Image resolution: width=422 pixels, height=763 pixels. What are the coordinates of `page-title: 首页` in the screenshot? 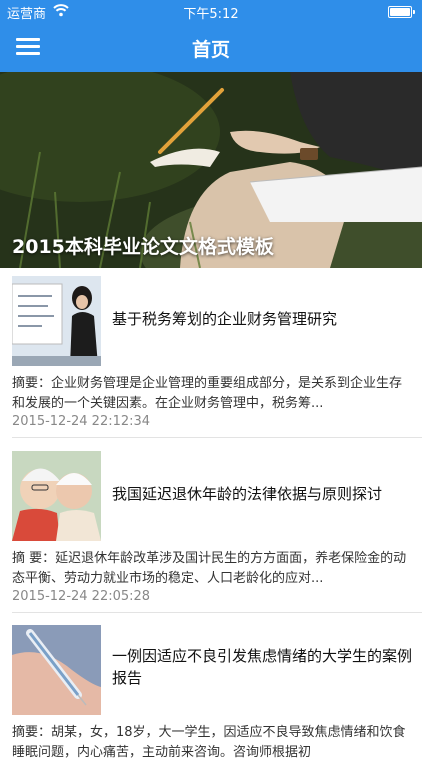 It's located at (210, 50).